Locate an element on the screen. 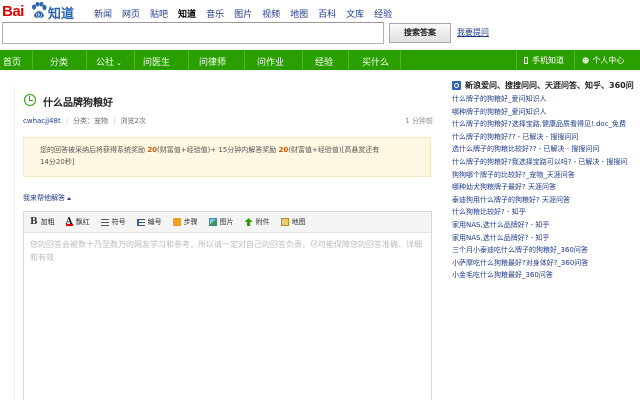 This screenshot has width=640, height=400. related-link: 什么牌子的狗粮好?? - 已解决 - 搜搜问问 is located at coordinates (546, 137).